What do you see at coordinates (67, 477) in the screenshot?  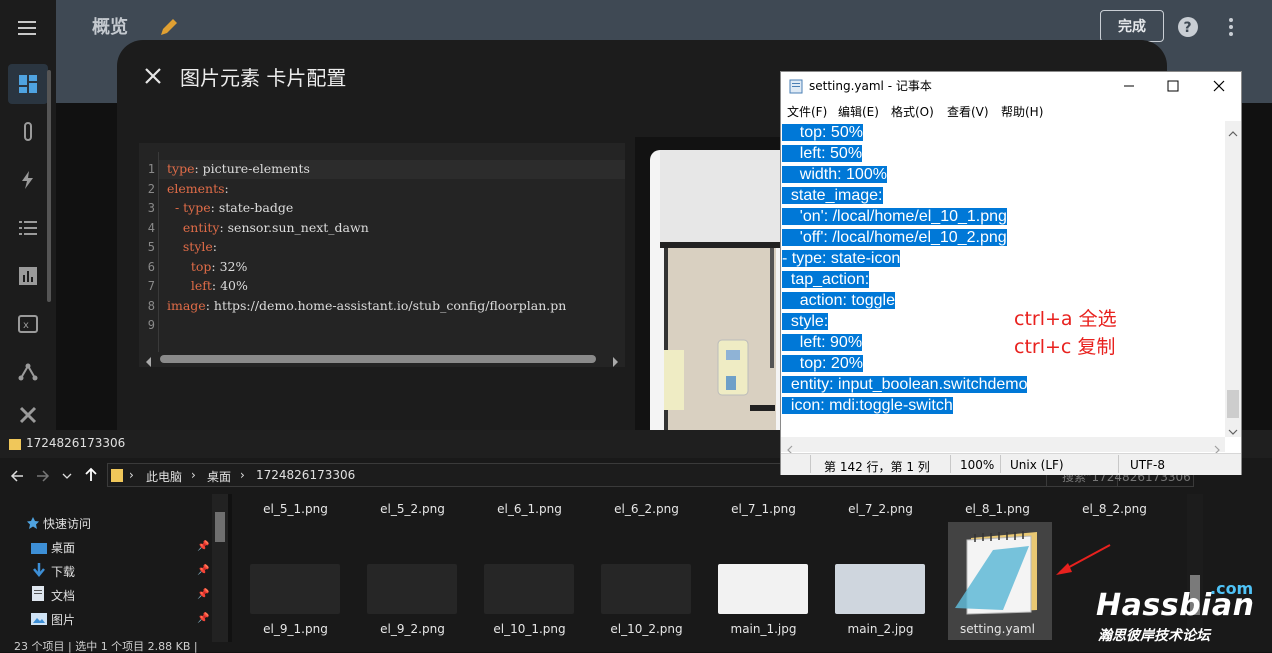 I see `chevron-down-icon` at bounding box center [67, 477].